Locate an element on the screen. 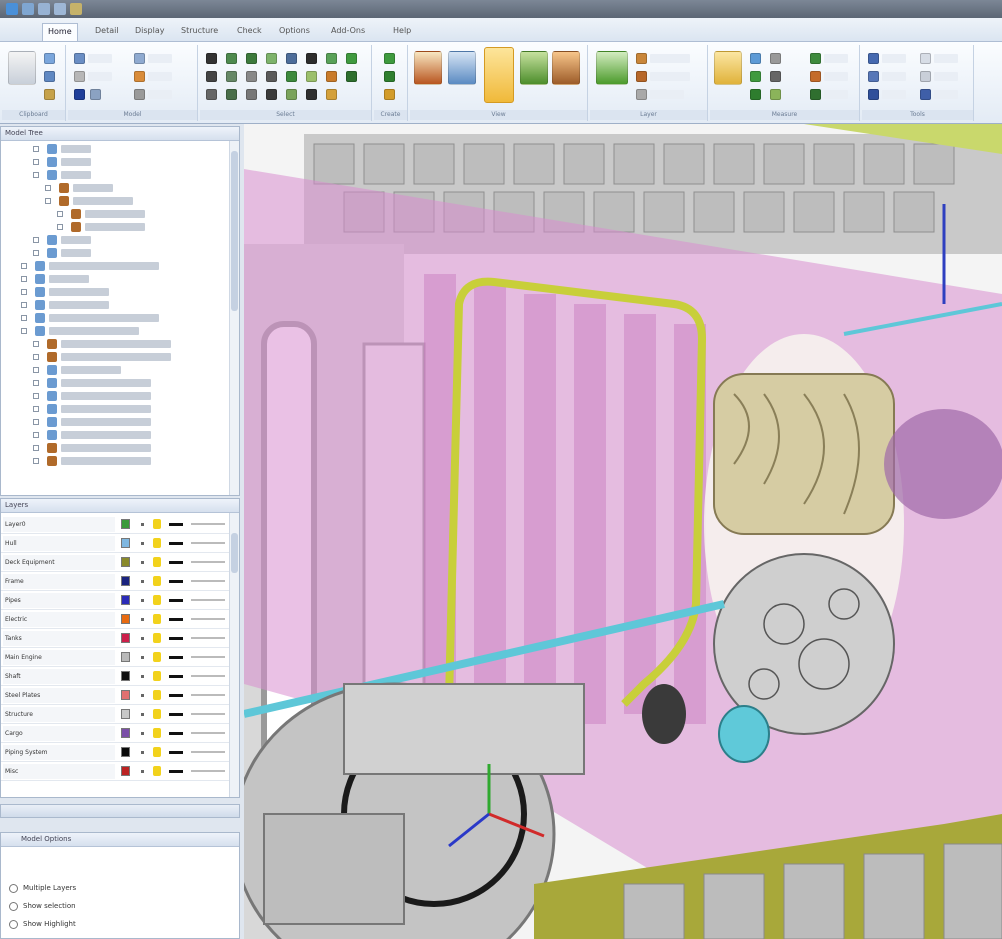  select-tool-22-icon is located at coordinates (331, 94).